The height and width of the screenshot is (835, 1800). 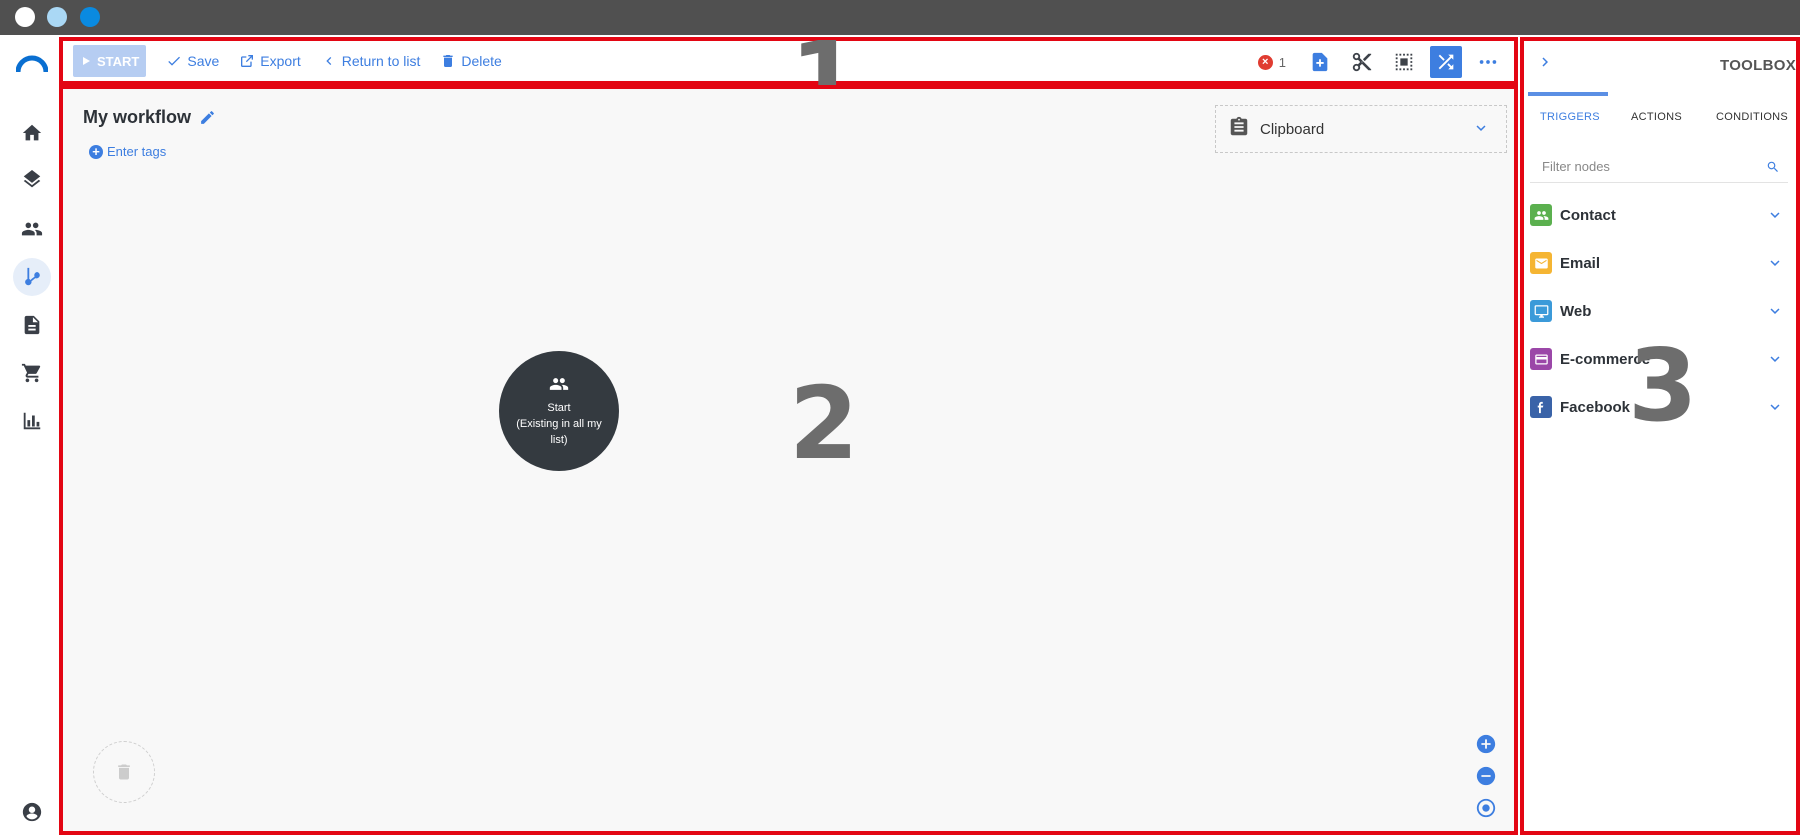 What do you see at coordinates (1773, 167) in the screenshot?
I see `search-icon` at bounding box center [1773, 167].